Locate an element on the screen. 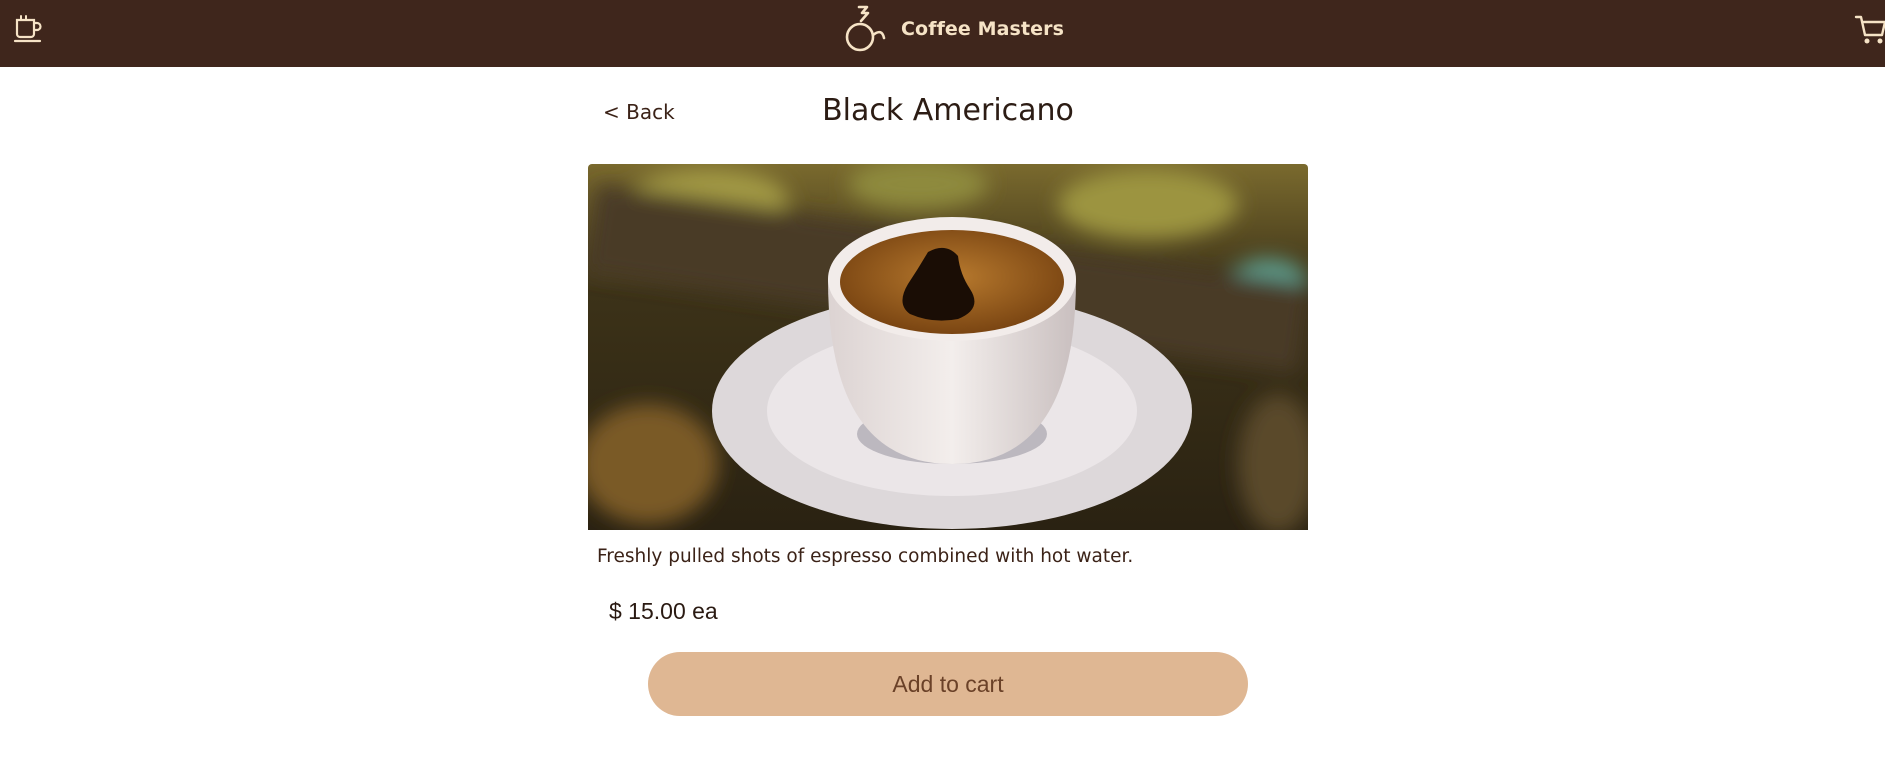 Image resolution: width=1885 pixels, height=769 pixels. coffee-masters-logo-icon is located at coordinates (865, 28).